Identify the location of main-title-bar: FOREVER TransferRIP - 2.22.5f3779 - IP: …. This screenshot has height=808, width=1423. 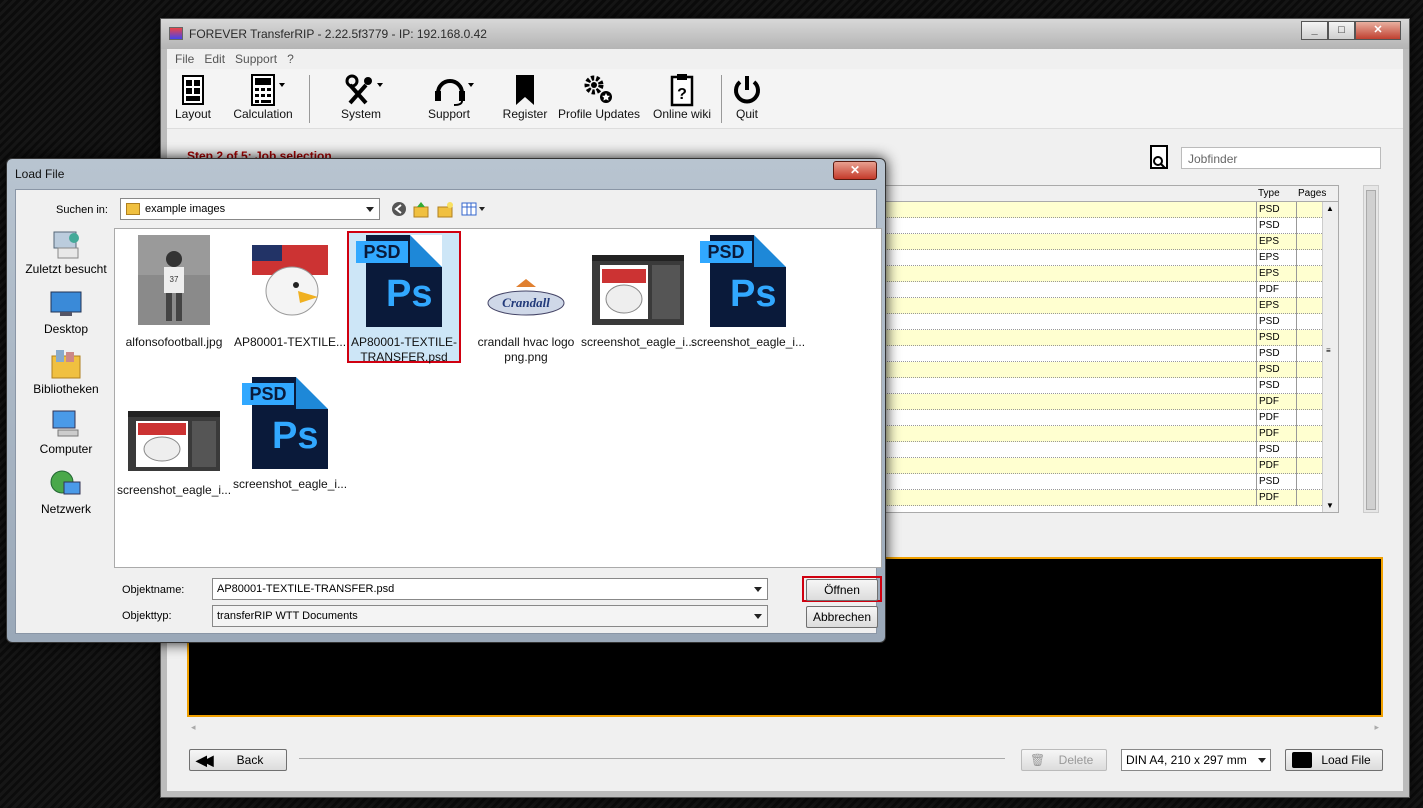
(785, 34).